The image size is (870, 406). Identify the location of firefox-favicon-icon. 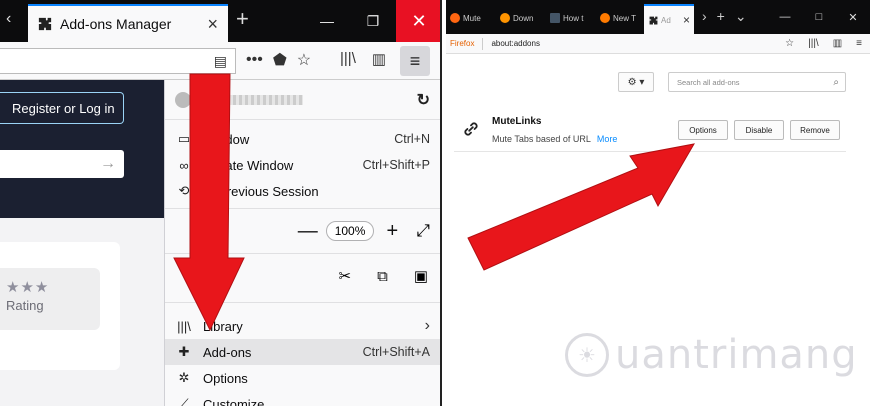
(455, 18).